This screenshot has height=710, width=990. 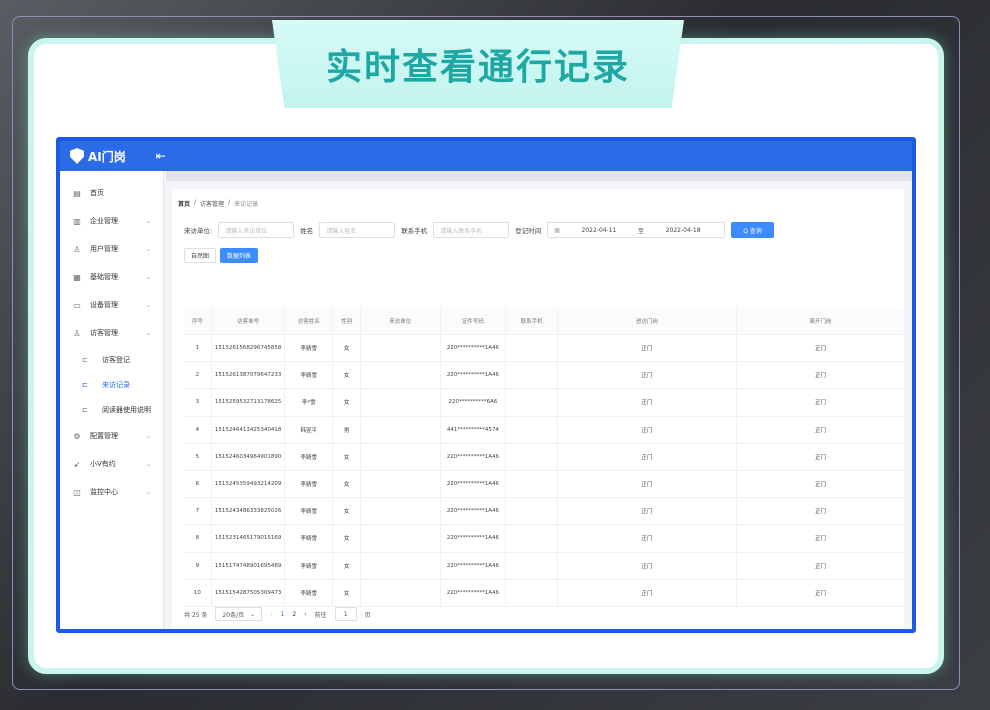 I want to click on sidebar-item: ▭ 设备管理 ⌄, so click(x=111, y=305).